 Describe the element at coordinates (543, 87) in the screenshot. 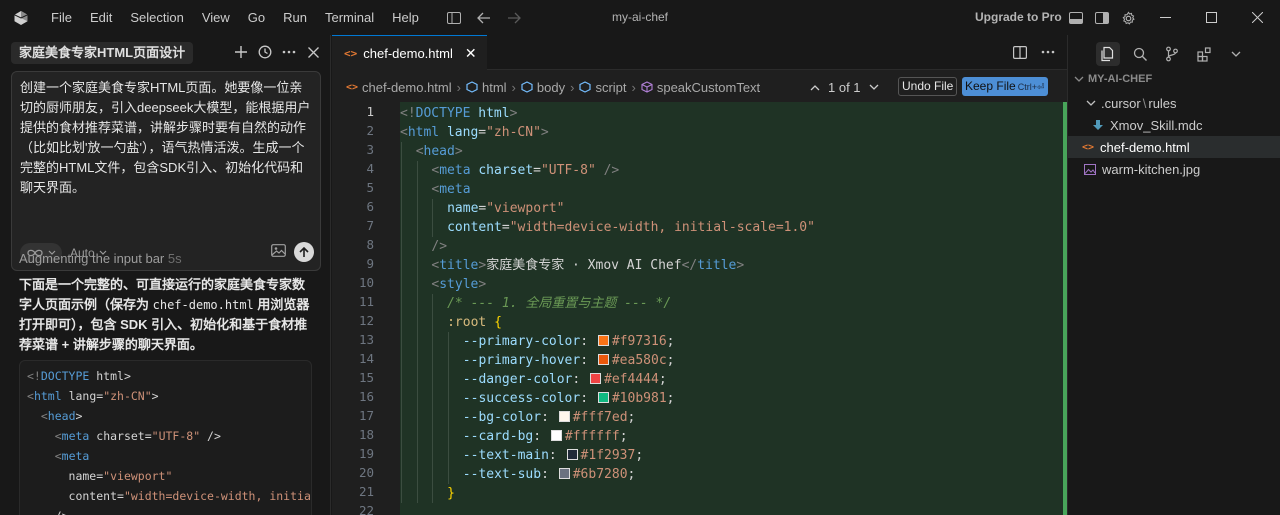

I see `breadcrumb-body: body` at that location.